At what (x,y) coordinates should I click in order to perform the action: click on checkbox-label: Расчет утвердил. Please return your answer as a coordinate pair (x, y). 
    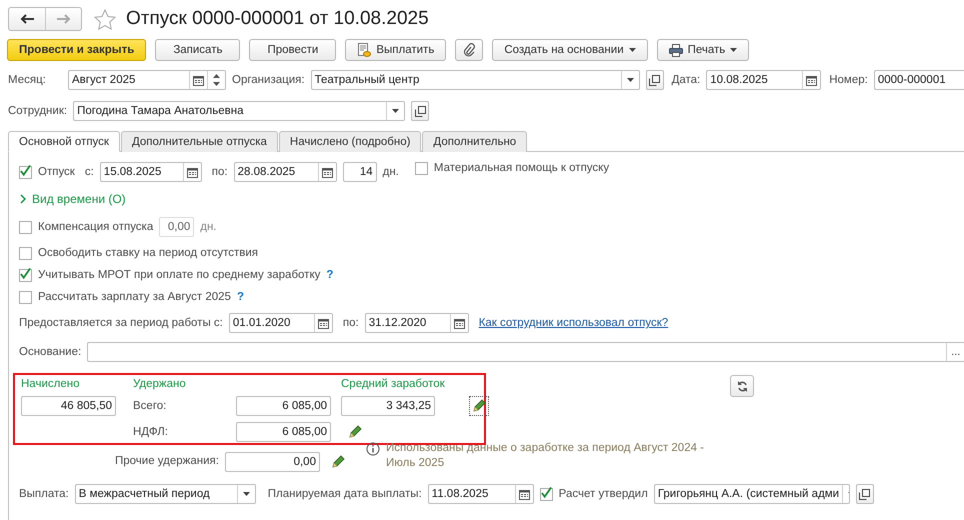
    Looking at the image, I should click on (603, 494).